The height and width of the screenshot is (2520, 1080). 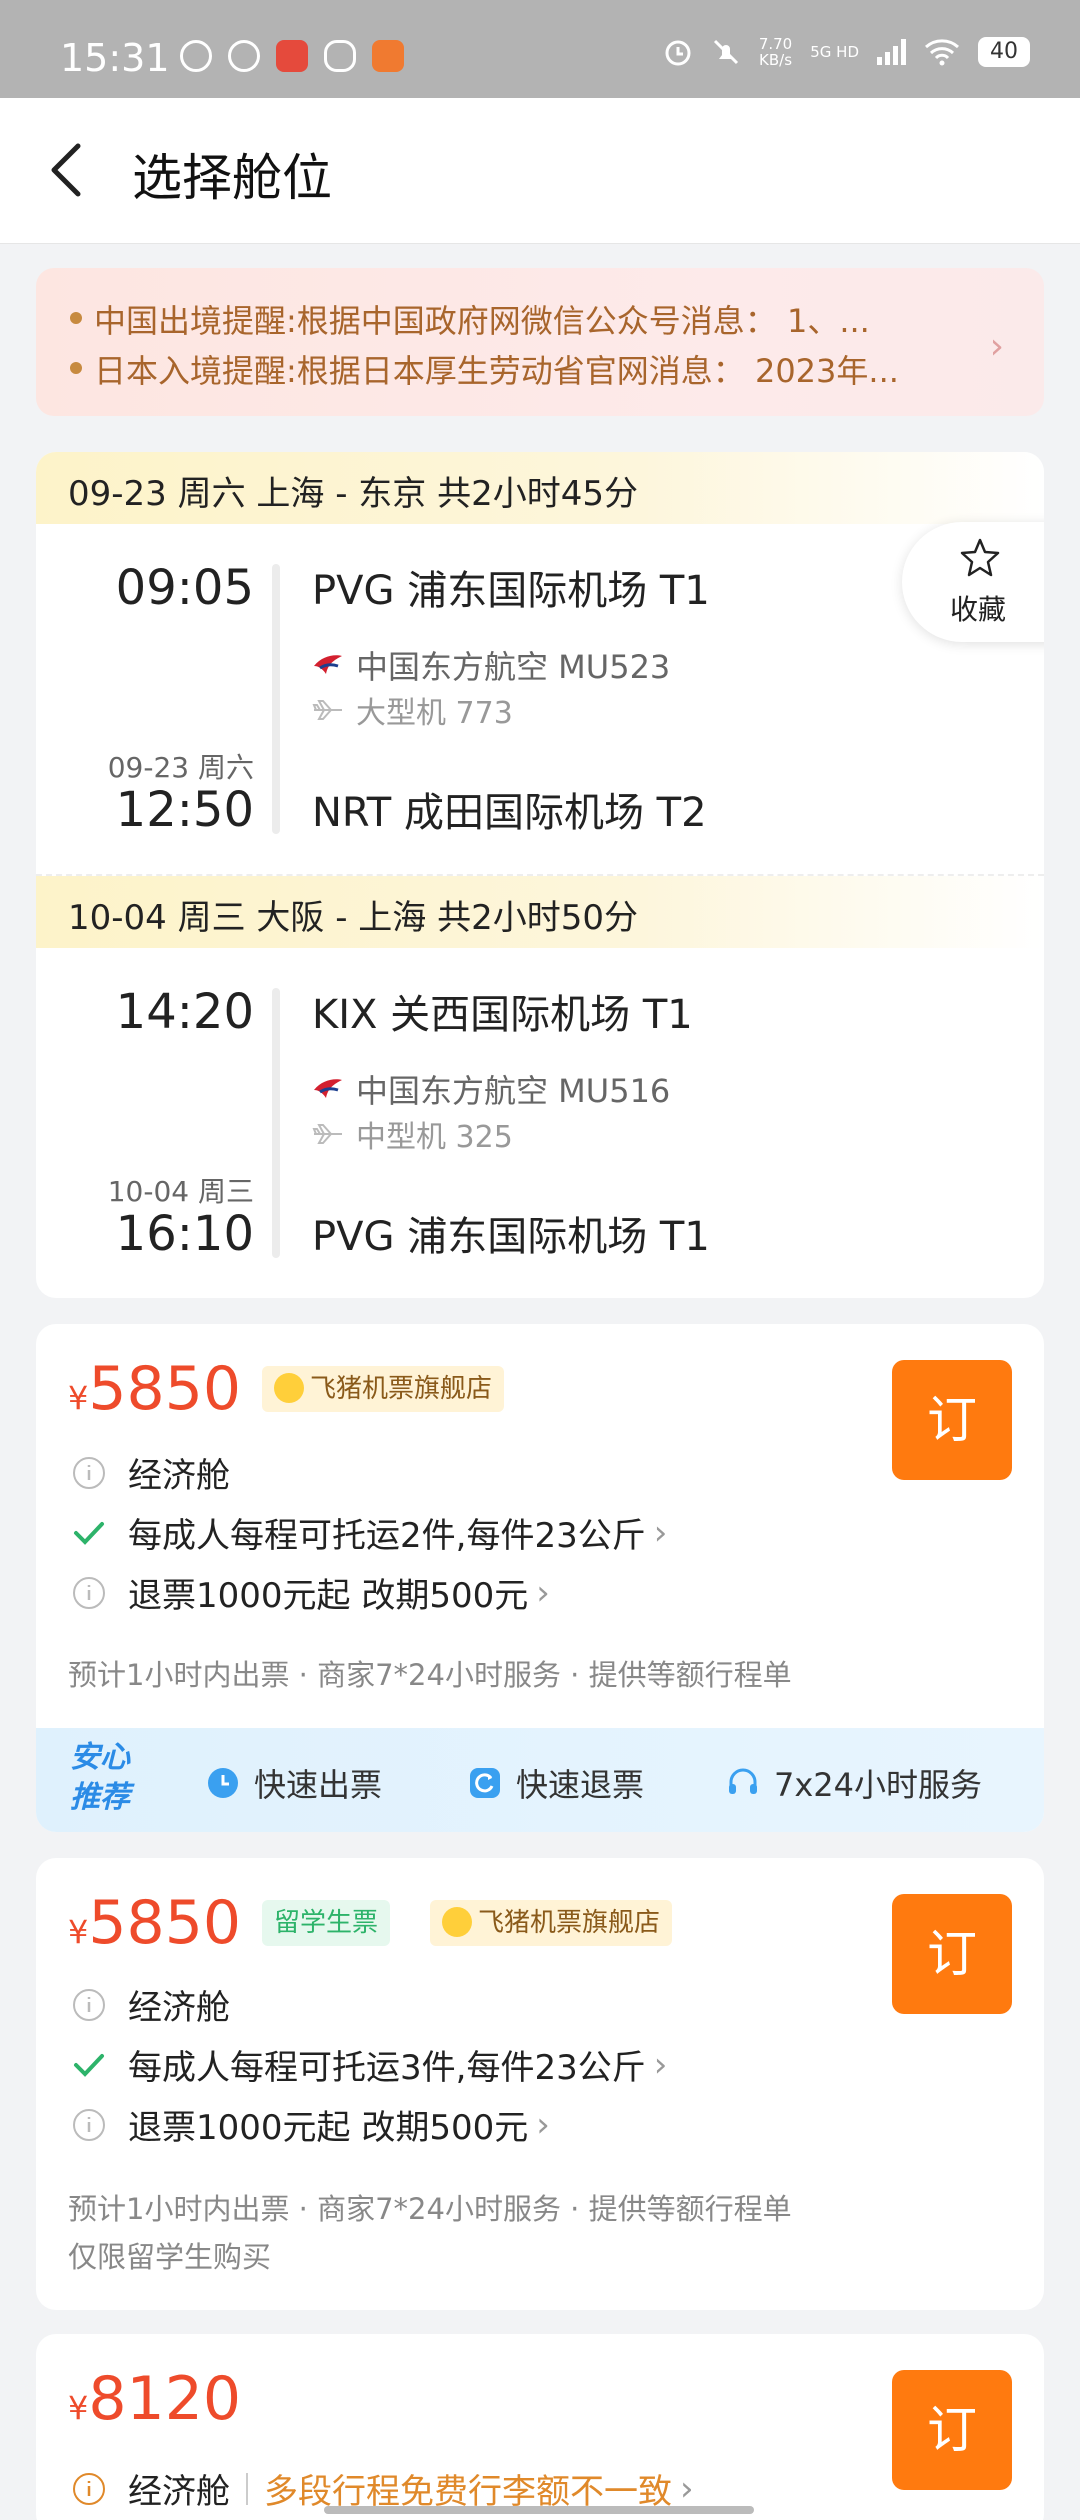 What do you see at coordinates (743, 1781) in the screenshot?
I see `headset-icon` at bounding box center [743, 1781].